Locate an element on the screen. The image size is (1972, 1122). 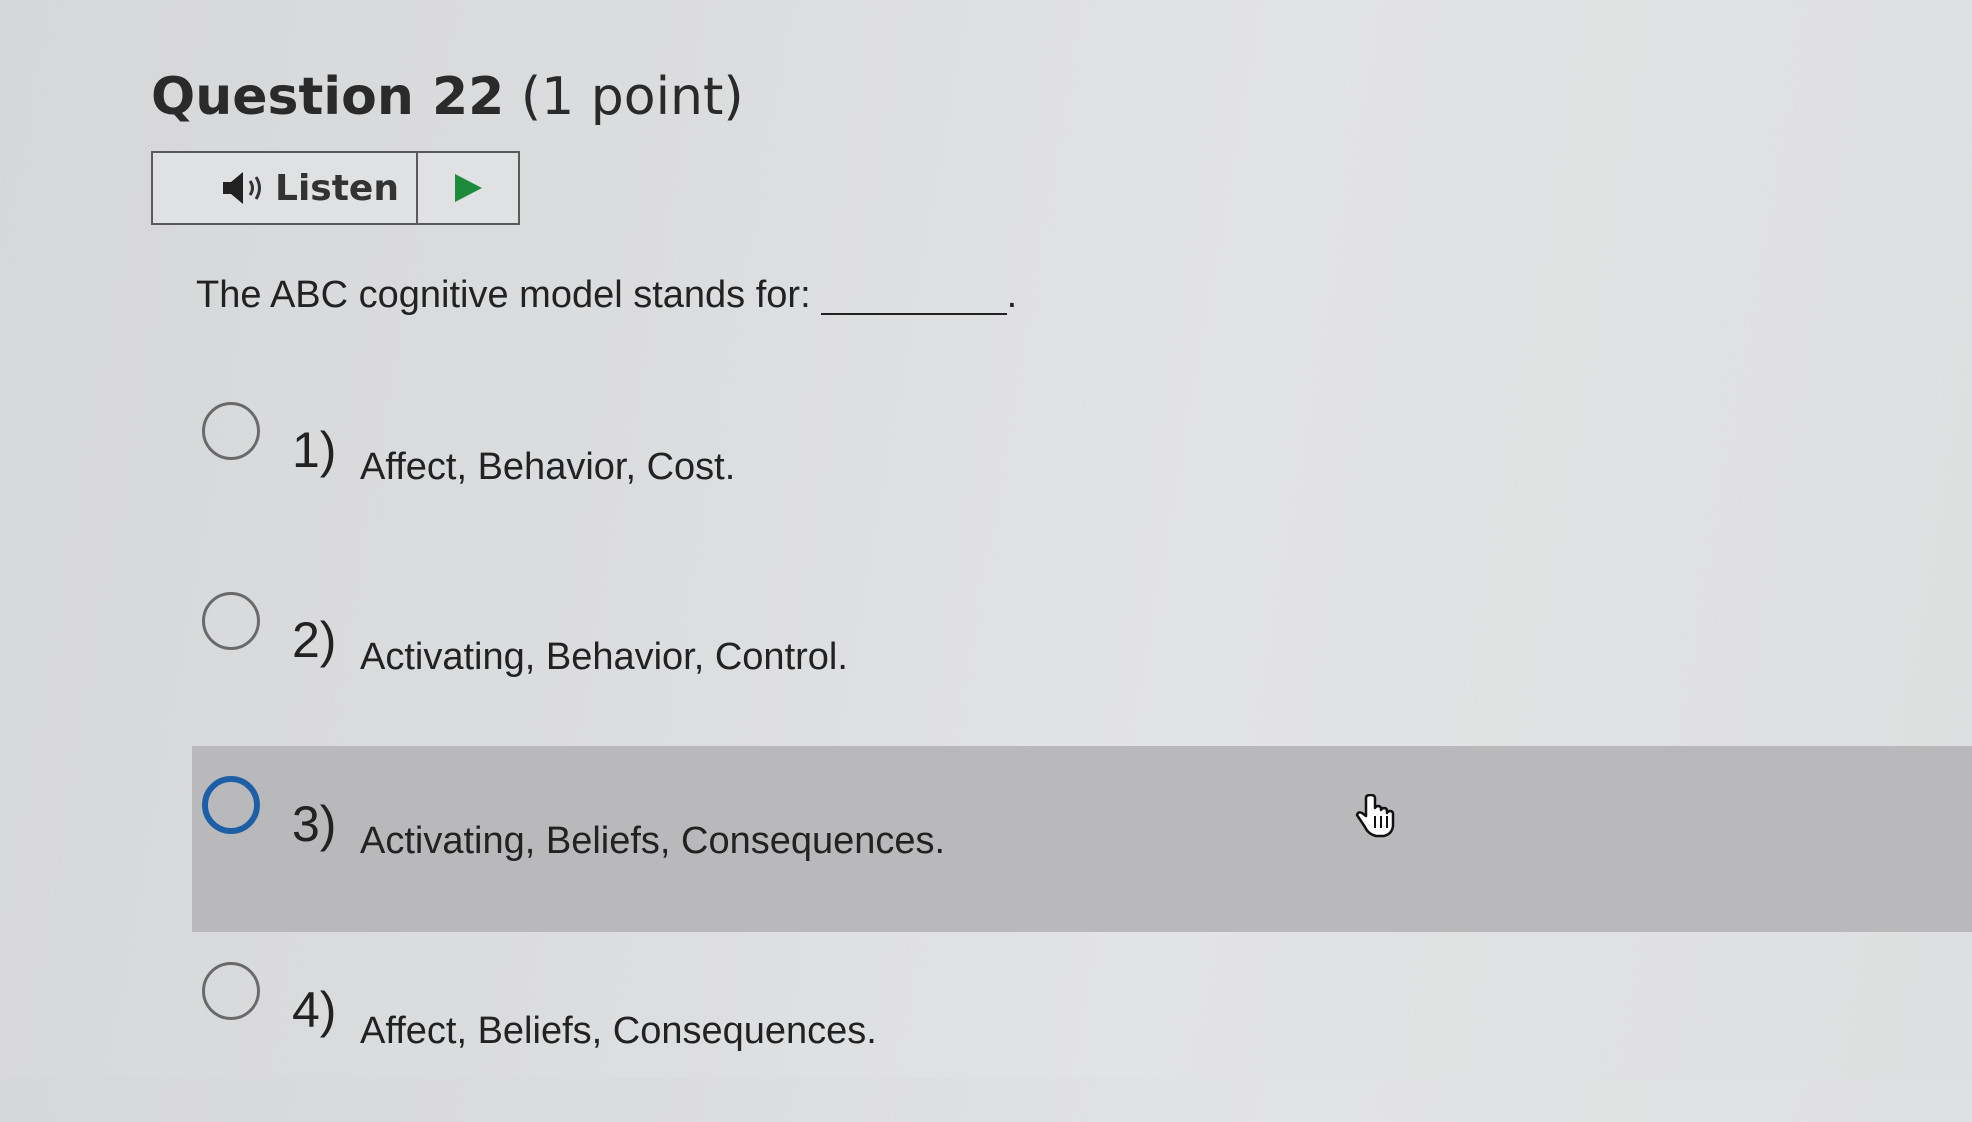
option-text: Affect, Beliefs, Consequences. is located at coordinates (618, 1031).